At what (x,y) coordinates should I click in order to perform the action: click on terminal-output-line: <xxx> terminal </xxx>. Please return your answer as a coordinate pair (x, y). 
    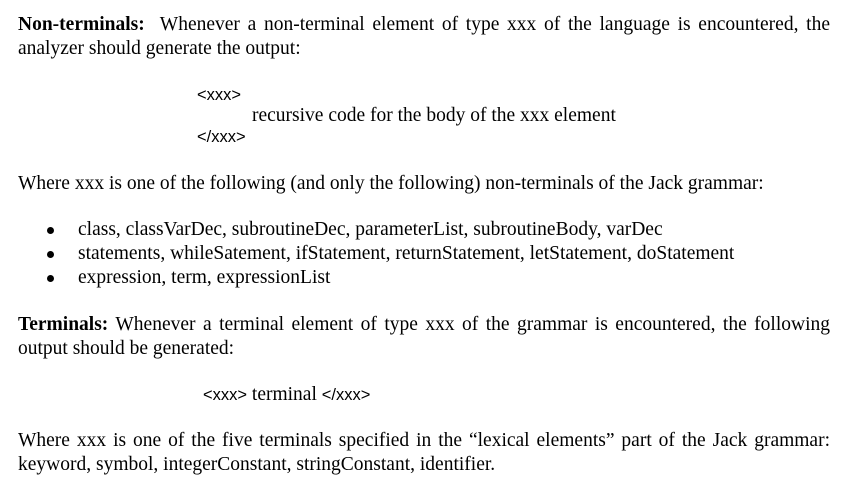
    Looking at the image, I should click on (286, 395).